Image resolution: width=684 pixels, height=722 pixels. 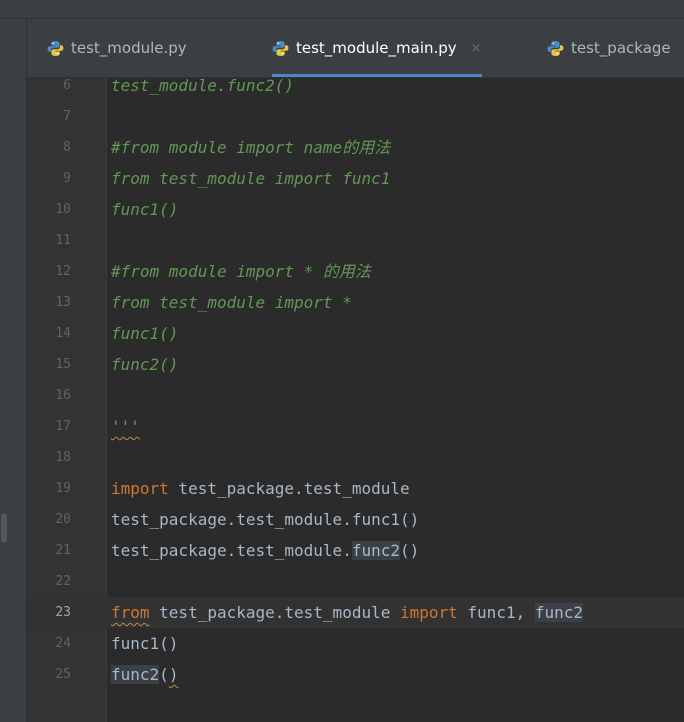 I want to click on code-token: from test_module import func1, so click(x=251, y=178).